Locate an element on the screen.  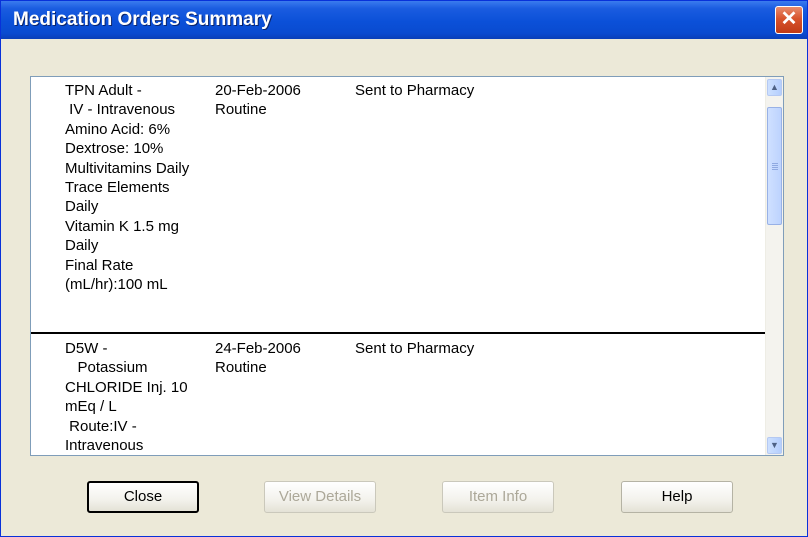
order-date: 20-Feb-2006 Routine is located at coordinates (258, 100).